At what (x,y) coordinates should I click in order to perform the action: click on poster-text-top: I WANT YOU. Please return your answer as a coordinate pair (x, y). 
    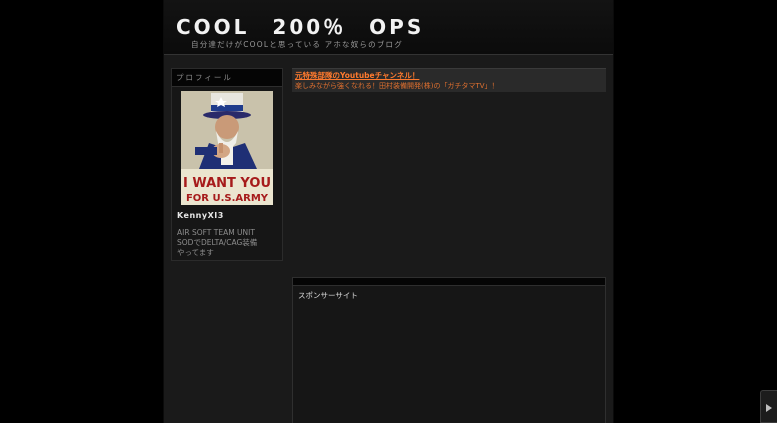
    Looking at the image, I should click on (227, 183).